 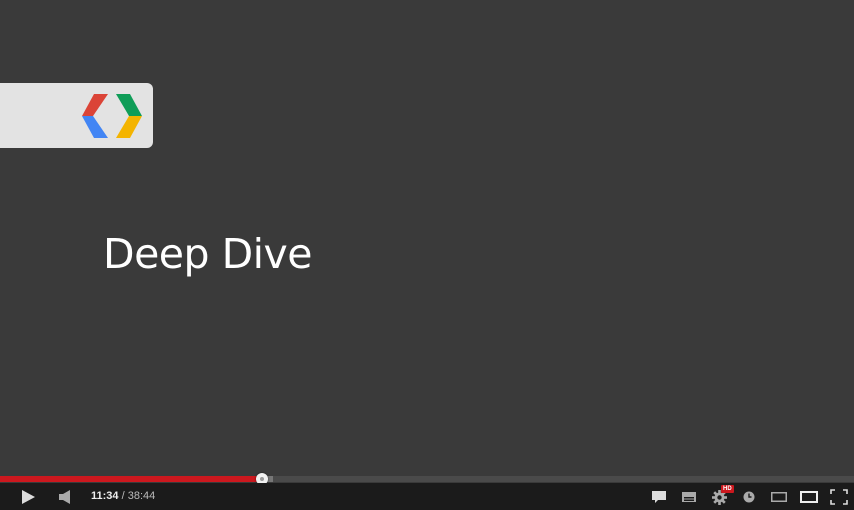 I want to click on progress-track, so click(x=427, y=479).